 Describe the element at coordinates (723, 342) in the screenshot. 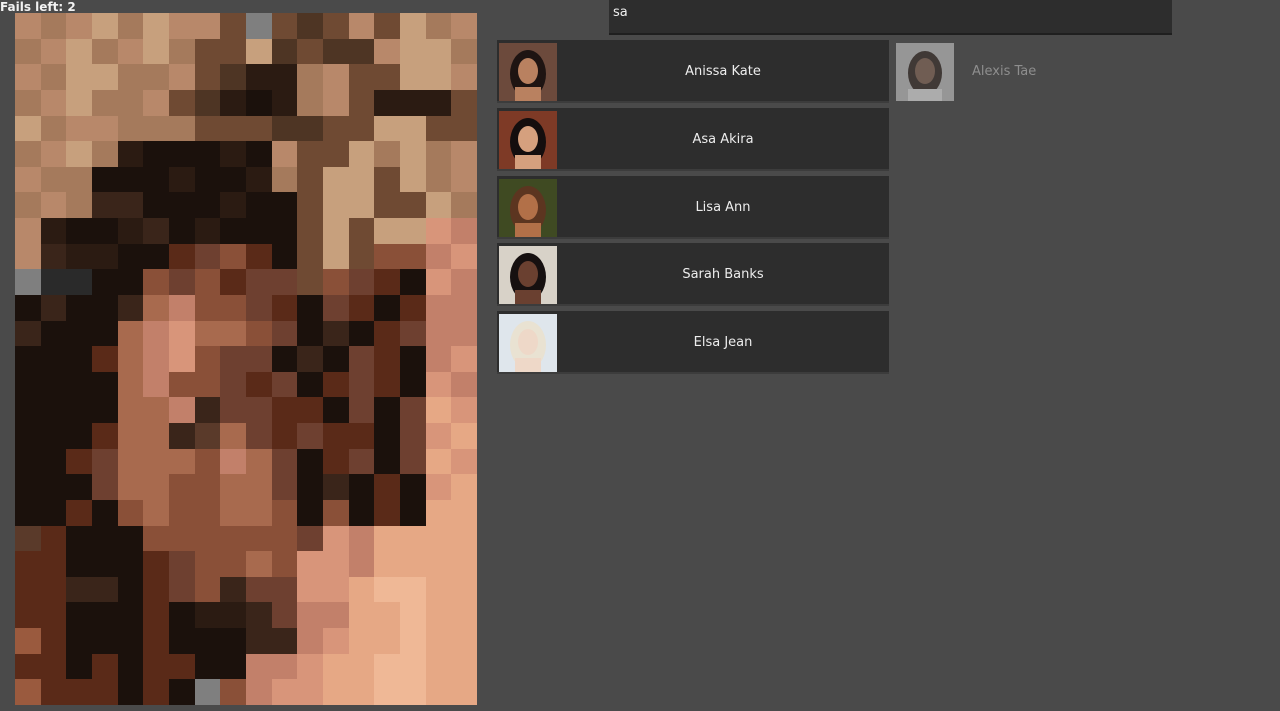

I see `result-name: Elsa Jean` at that location.